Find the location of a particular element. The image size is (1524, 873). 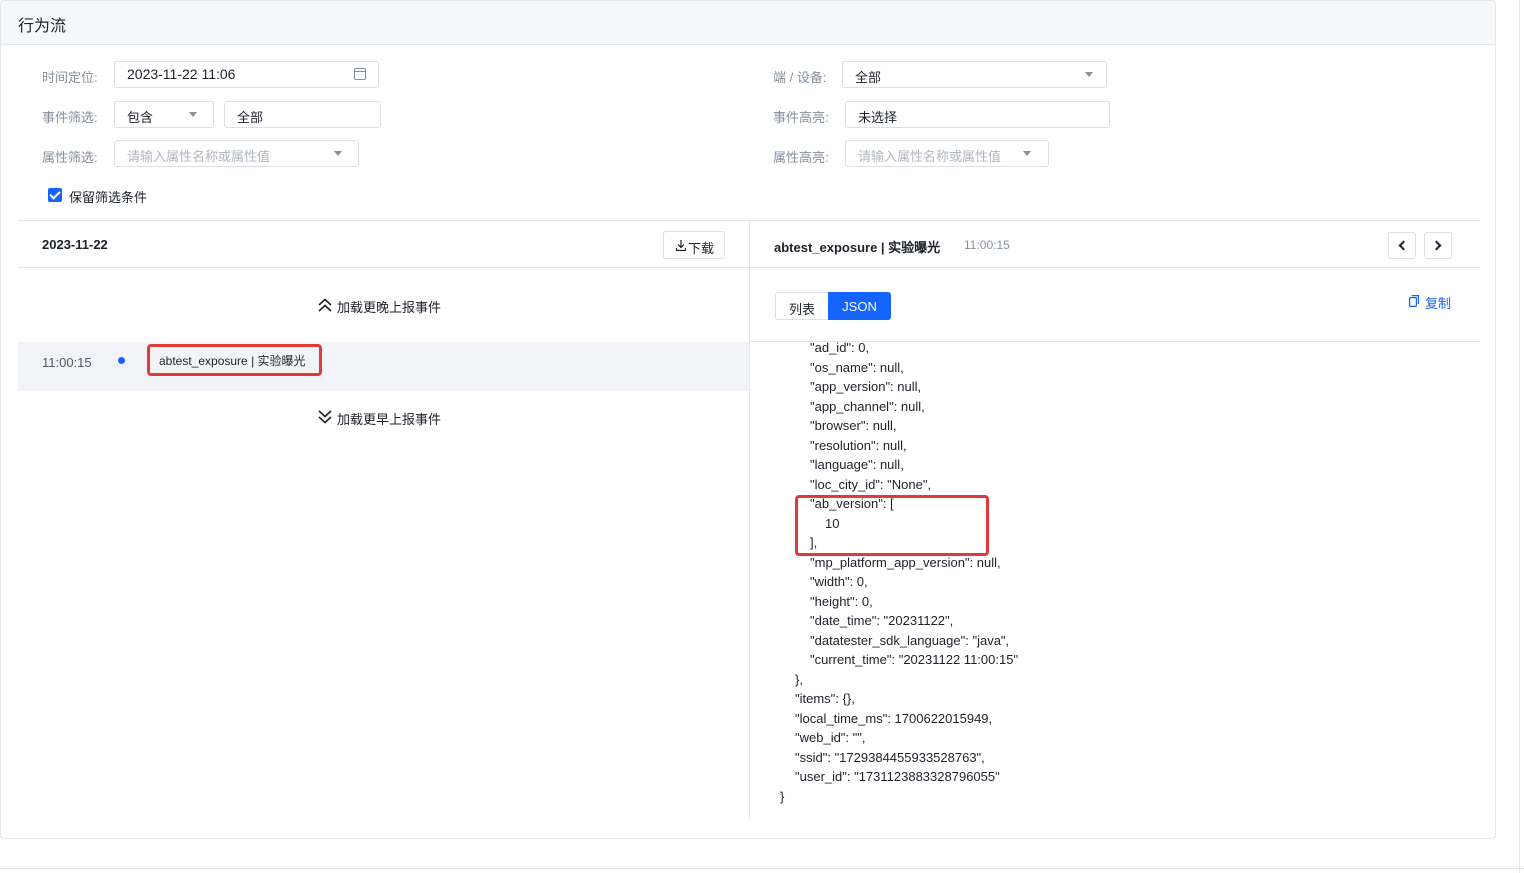

event-filter-label: 事件筛选: is located at coordinates (70, 117).